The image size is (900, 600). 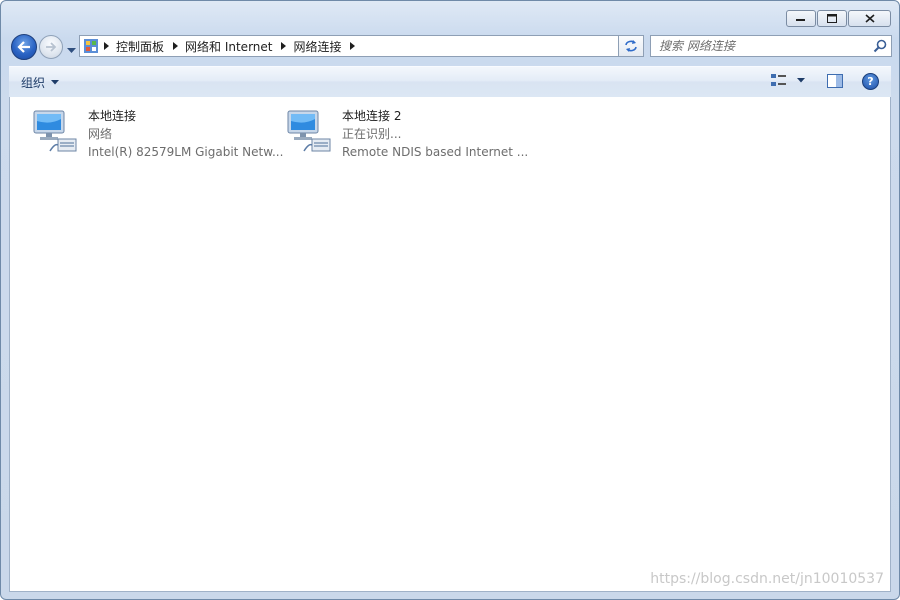 I want to click on breadcrumb: 控制面板 网络和 Internet 网络连接, so click(x=229, y=46).